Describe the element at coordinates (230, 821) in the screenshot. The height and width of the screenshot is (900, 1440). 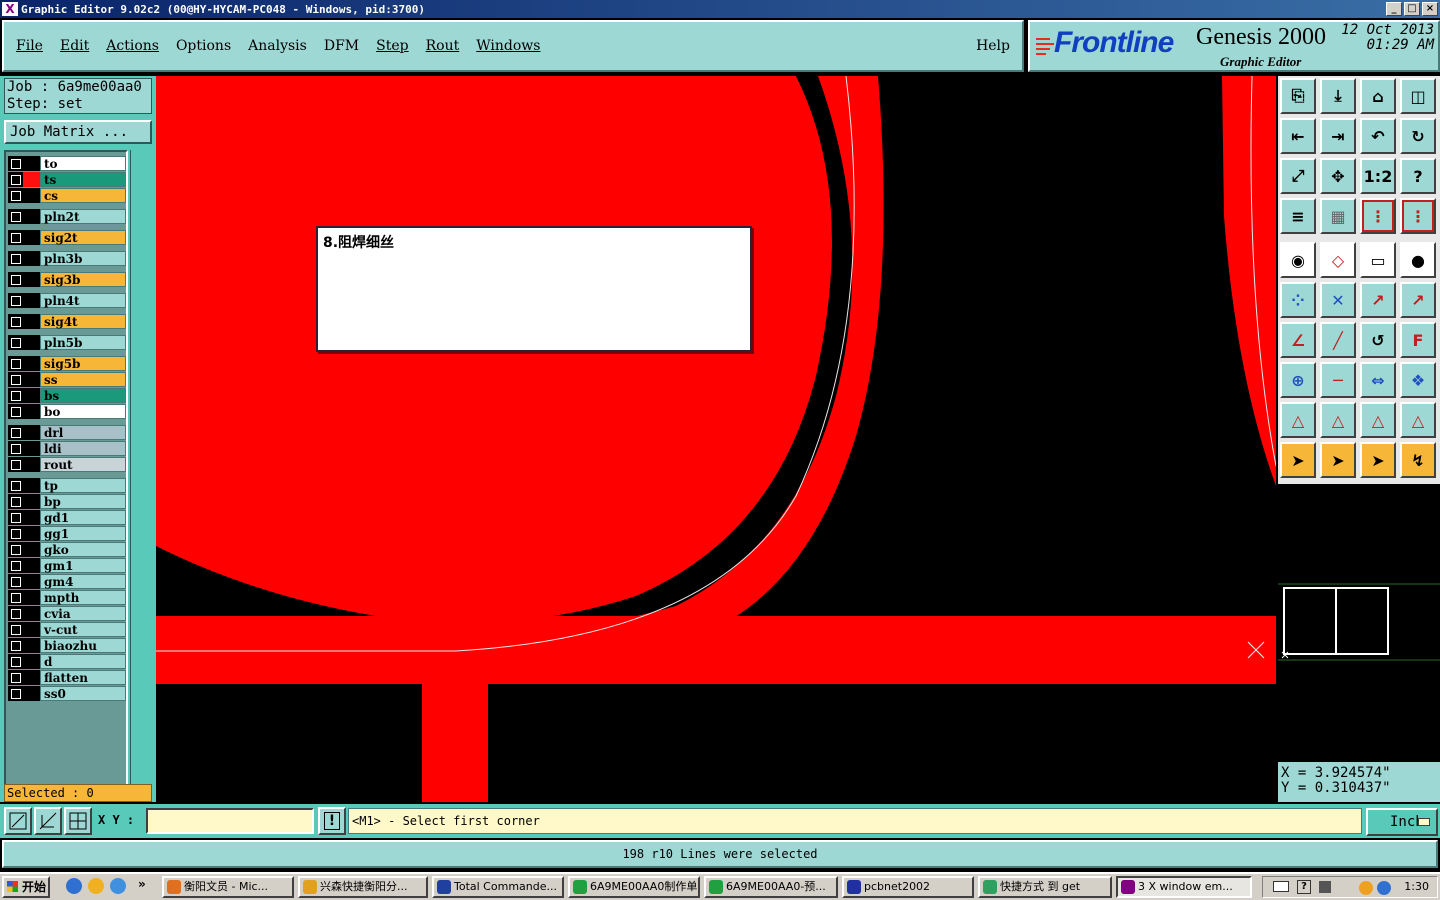
I see `xy-input` at that location.